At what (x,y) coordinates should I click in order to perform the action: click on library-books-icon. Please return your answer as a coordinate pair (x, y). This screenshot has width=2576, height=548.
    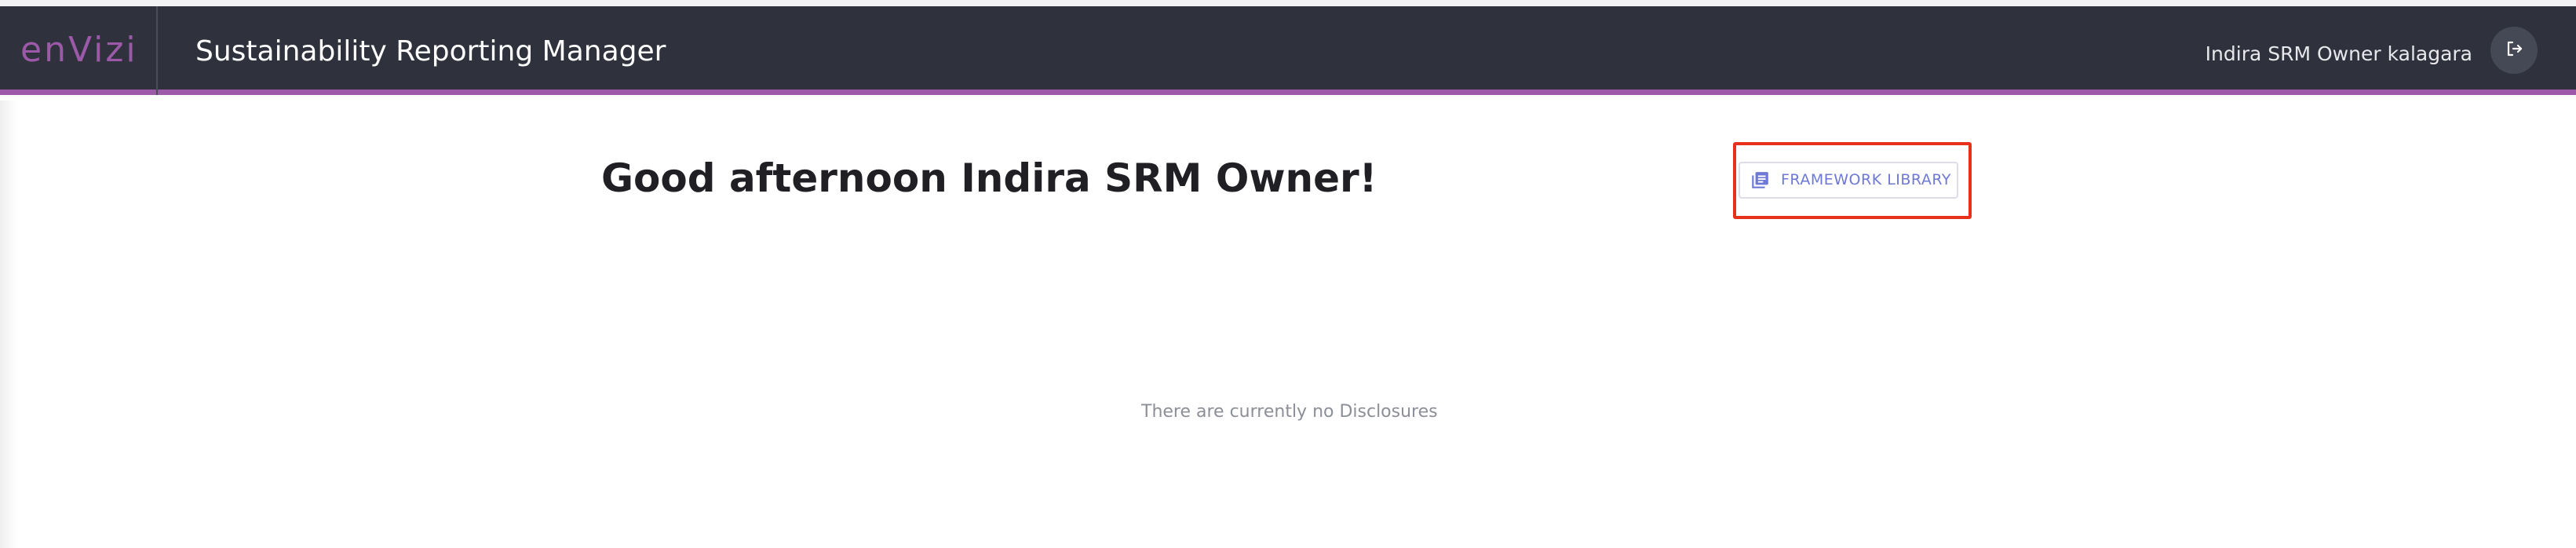
    Looking at the image, I should click on (1759, 180).